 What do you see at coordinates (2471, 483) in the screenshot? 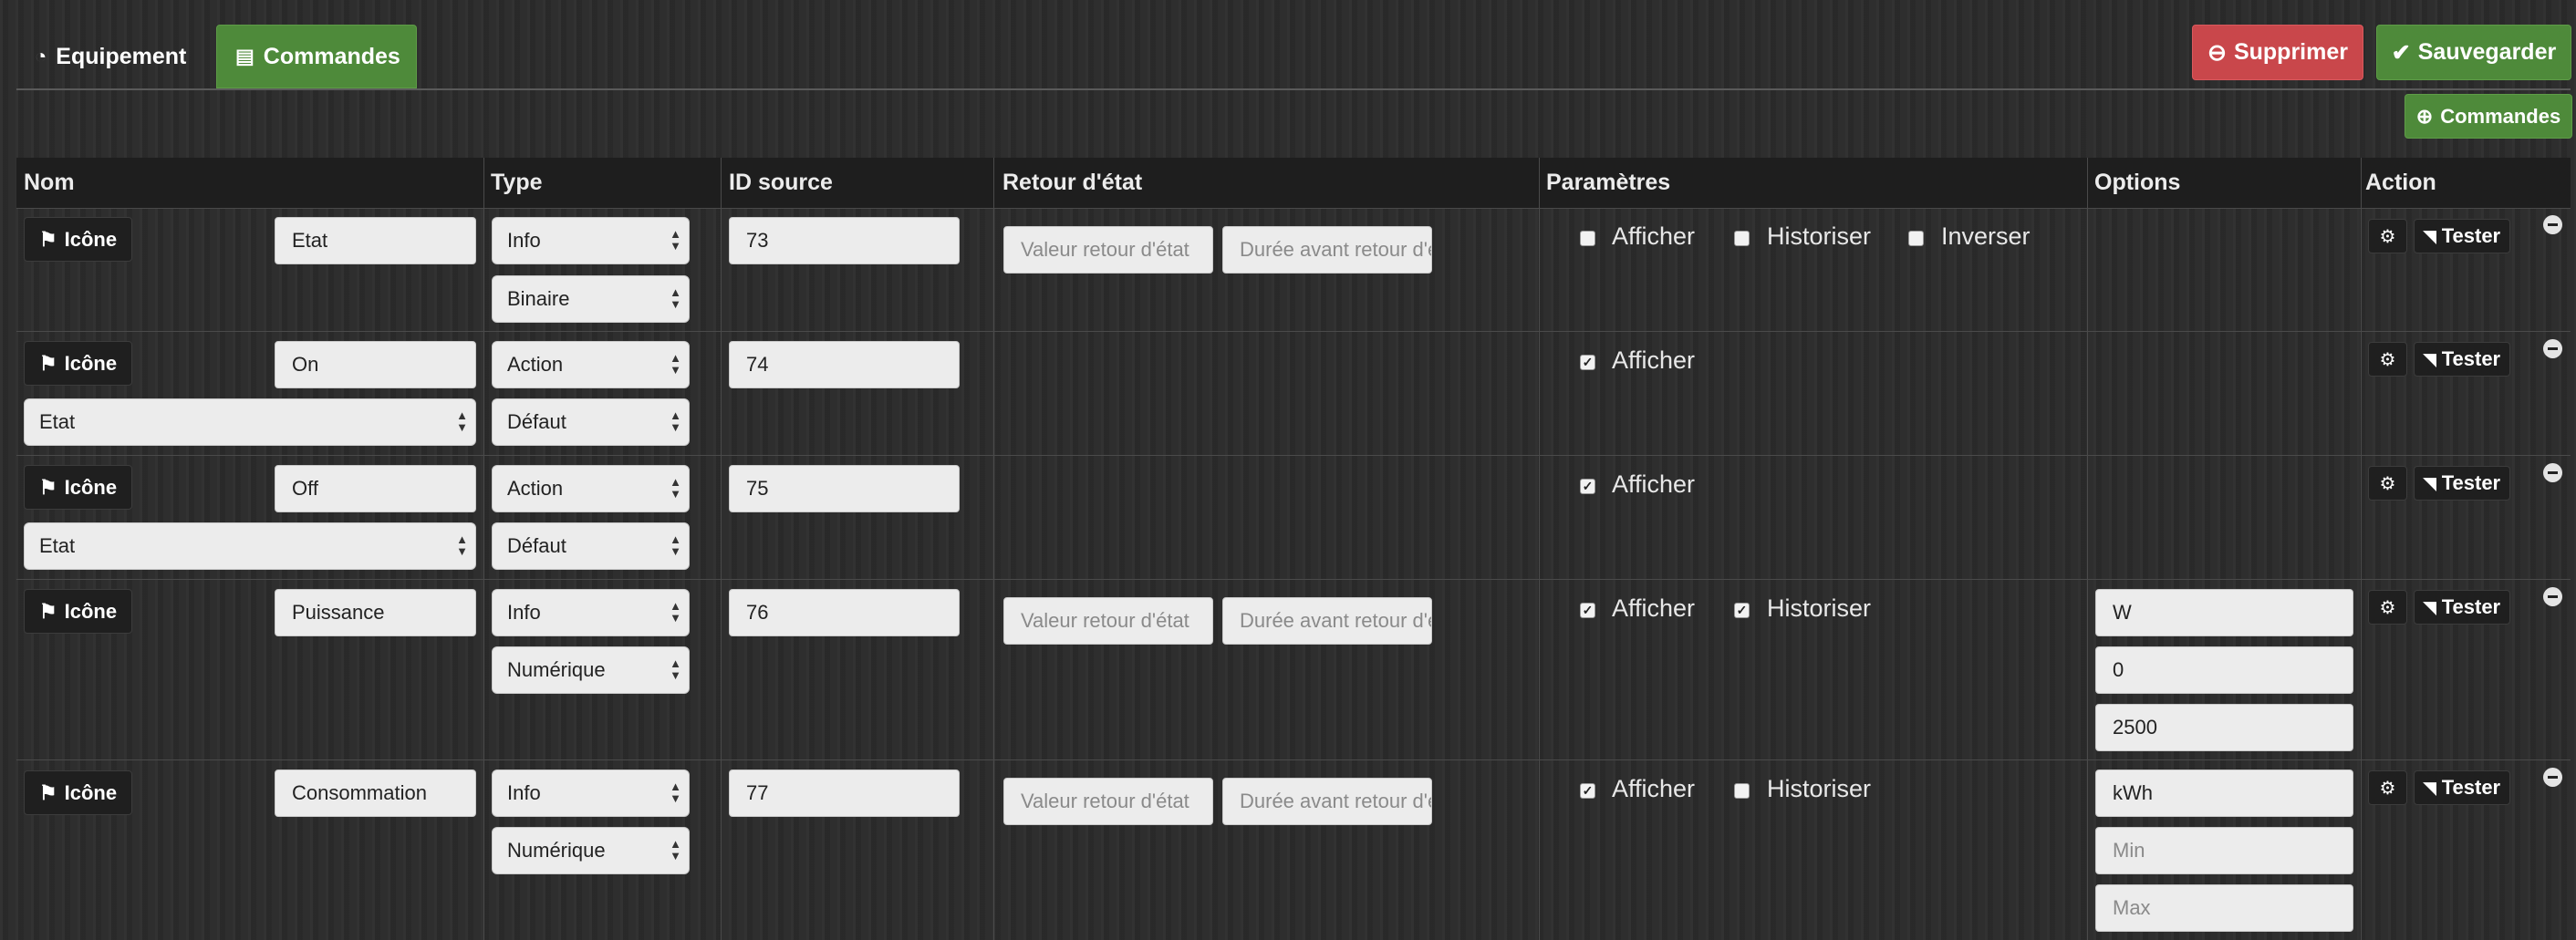
I see `tester-button-label: Tester` at bounding box center [2471, 483].